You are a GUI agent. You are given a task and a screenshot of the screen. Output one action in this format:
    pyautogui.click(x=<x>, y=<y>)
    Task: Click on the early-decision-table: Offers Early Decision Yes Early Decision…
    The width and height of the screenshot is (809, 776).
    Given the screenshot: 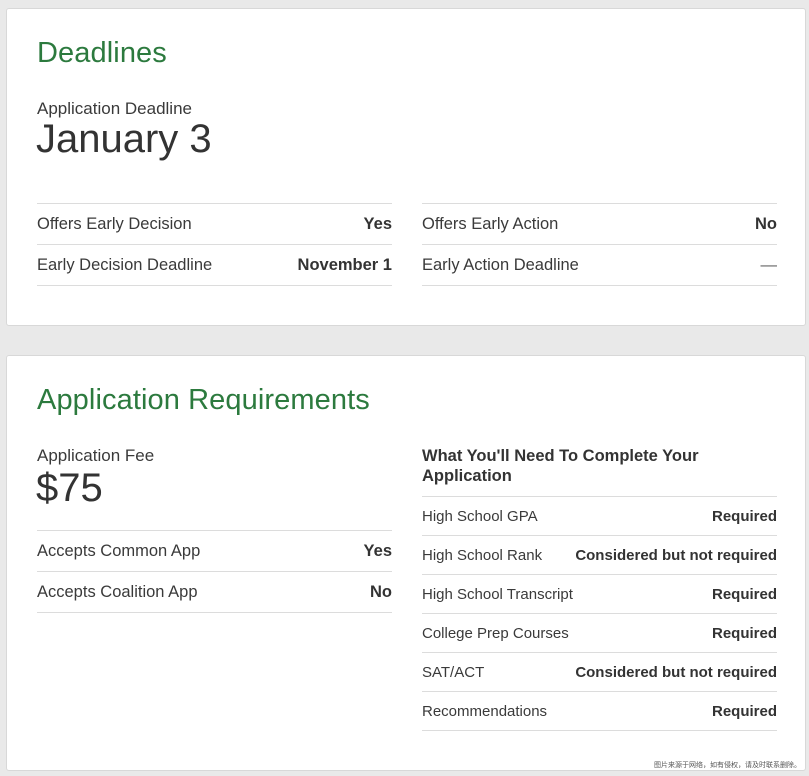 What is the action you would take?
    pyautogui.click(x=214, y=244)
    